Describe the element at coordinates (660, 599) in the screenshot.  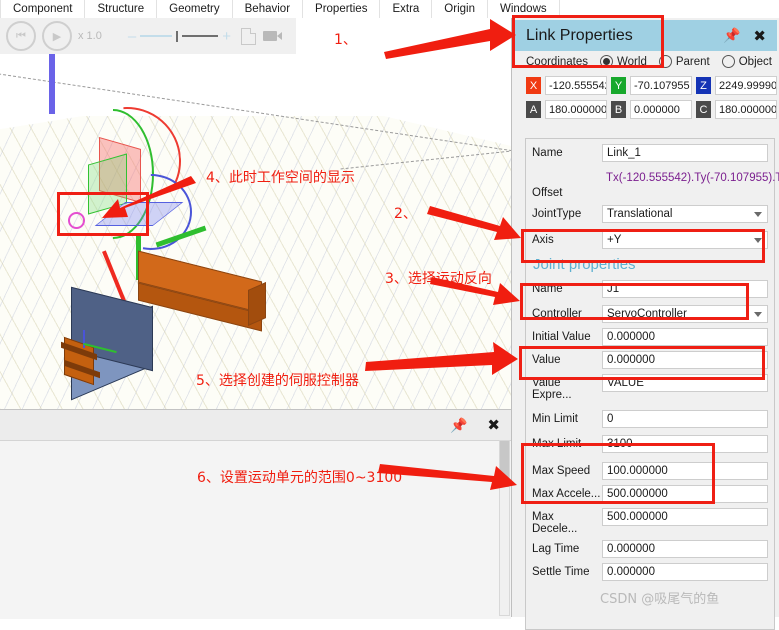
I see `watermark: CSDN @吸尾气的鱼` at that location.